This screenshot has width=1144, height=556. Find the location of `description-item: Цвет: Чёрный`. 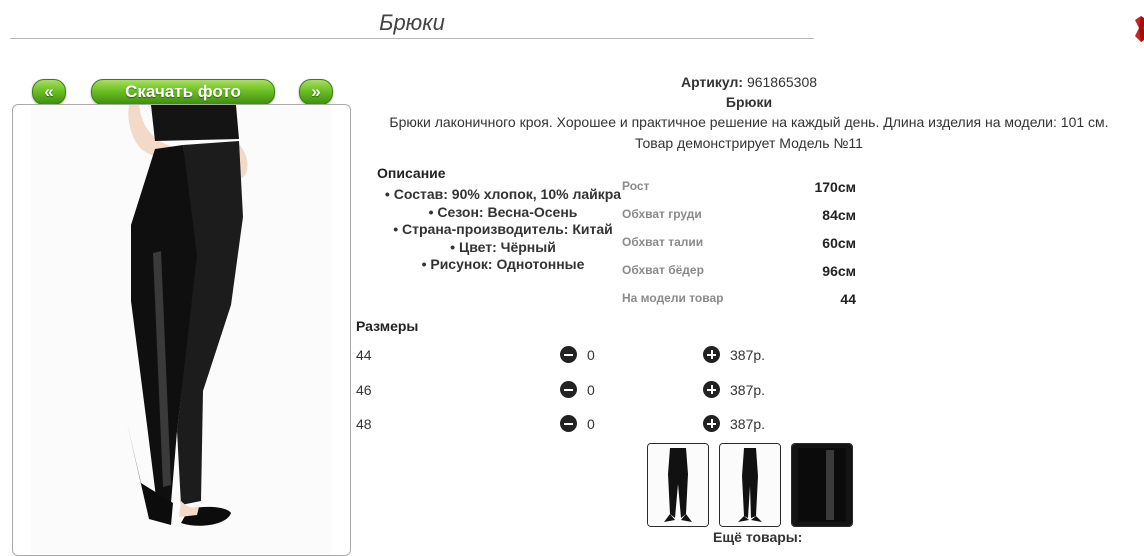

description-item: Цвет: Чёрный is located at coordinates (503, 248).